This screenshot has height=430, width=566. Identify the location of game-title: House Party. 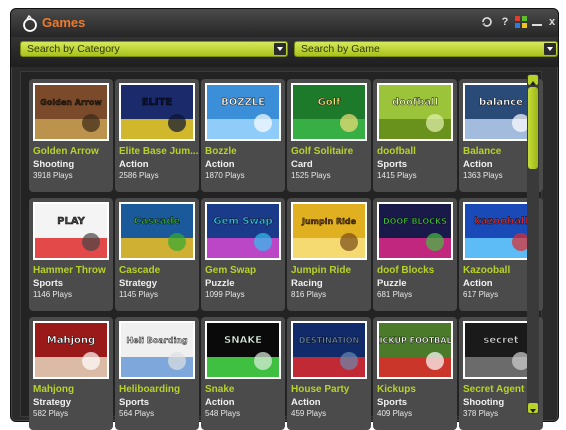
(320, 389).